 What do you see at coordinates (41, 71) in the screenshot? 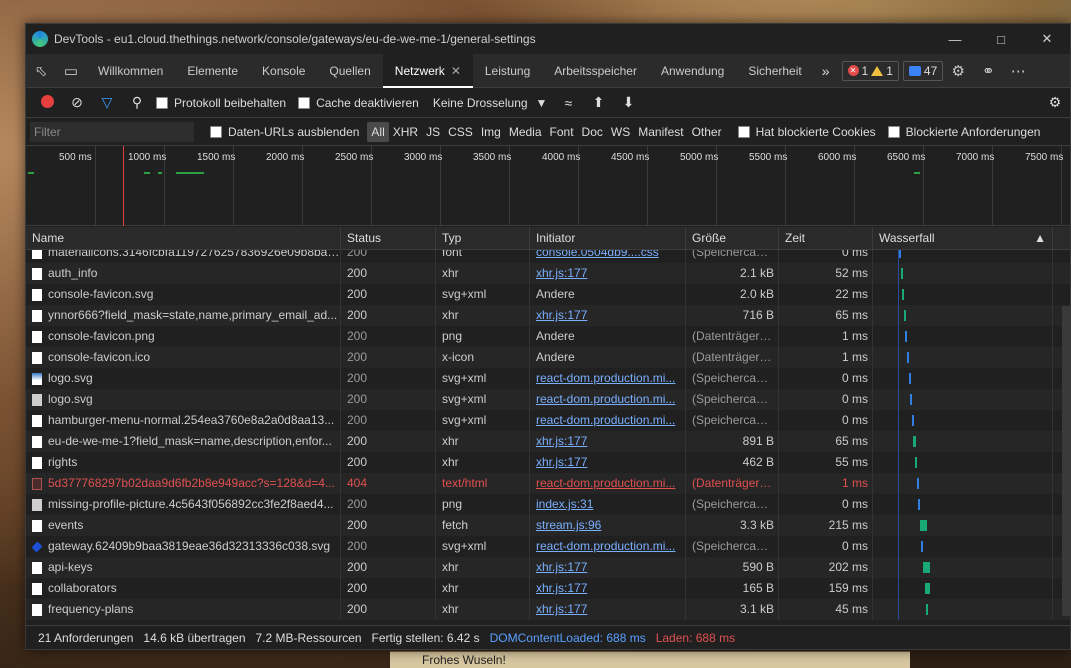
I see `inspect-element-icon: ⬁` at bounding box center [41, 71].